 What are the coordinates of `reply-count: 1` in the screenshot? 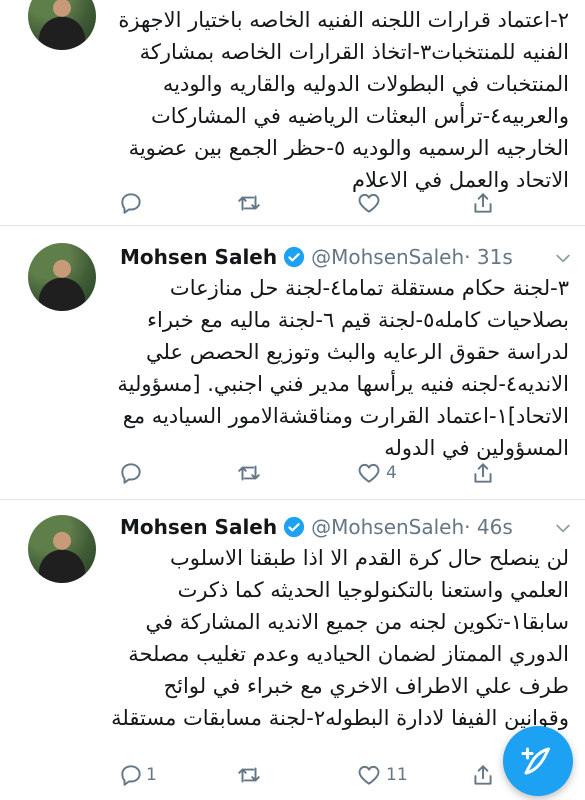 It's located at (151, 775).